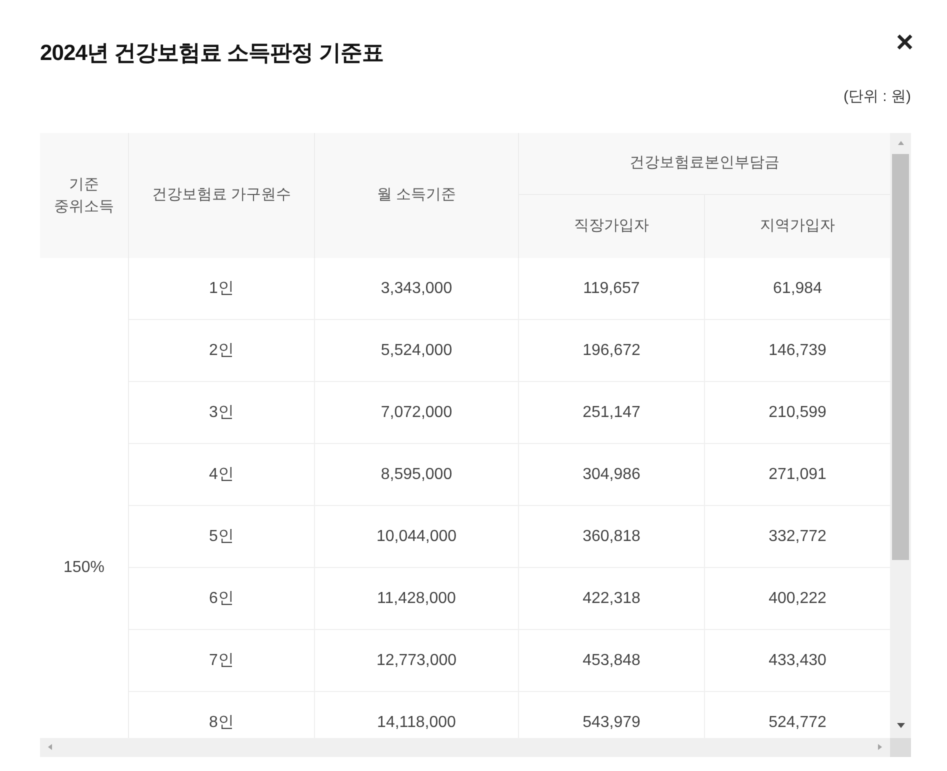 The image size is (947, 771). I want to click on table-cell: 11,428,000, so click(417, 598).